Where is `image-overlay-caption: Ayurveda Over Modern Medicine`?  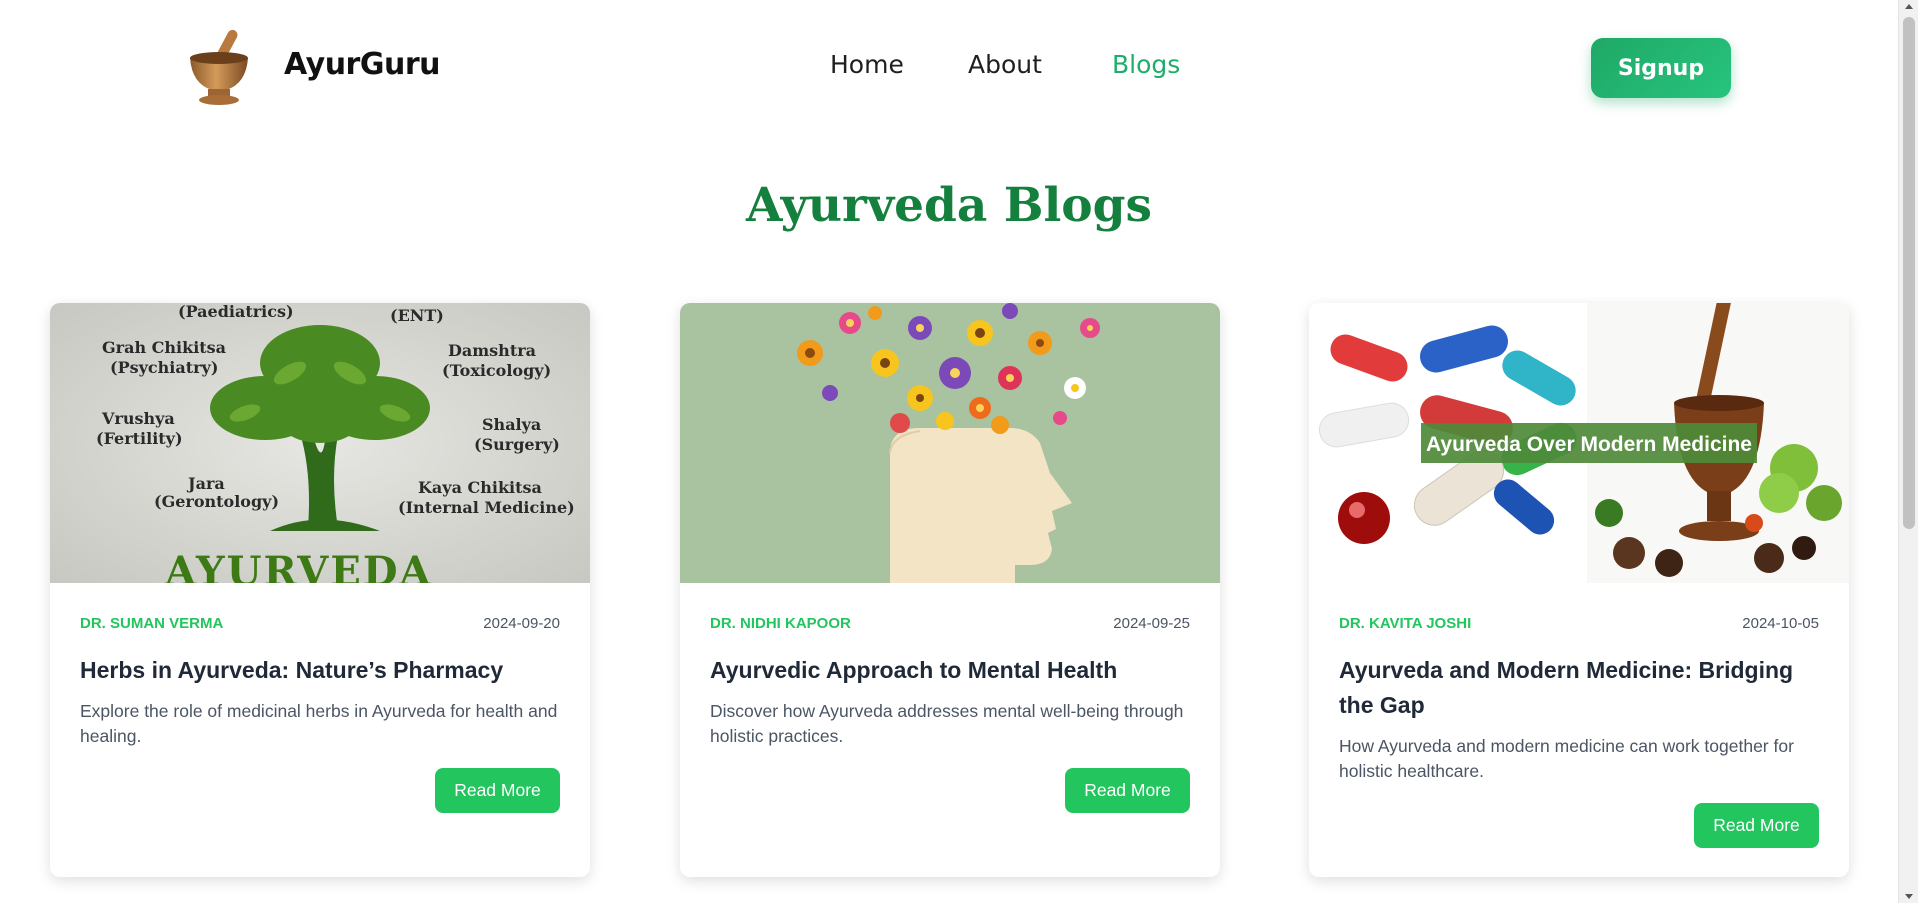 image-overlay-caption: Ayurveda Over Modern Medicine is located at coordinates (1589, 444).